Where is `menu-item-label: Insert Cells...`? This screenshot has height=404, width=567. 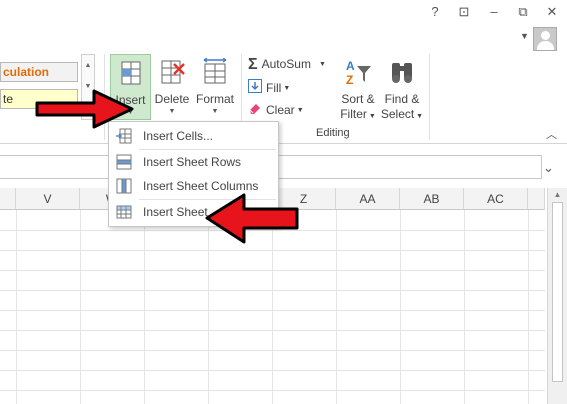 menu-item-label: Insert Cells... is located at coordinates (178, 136).